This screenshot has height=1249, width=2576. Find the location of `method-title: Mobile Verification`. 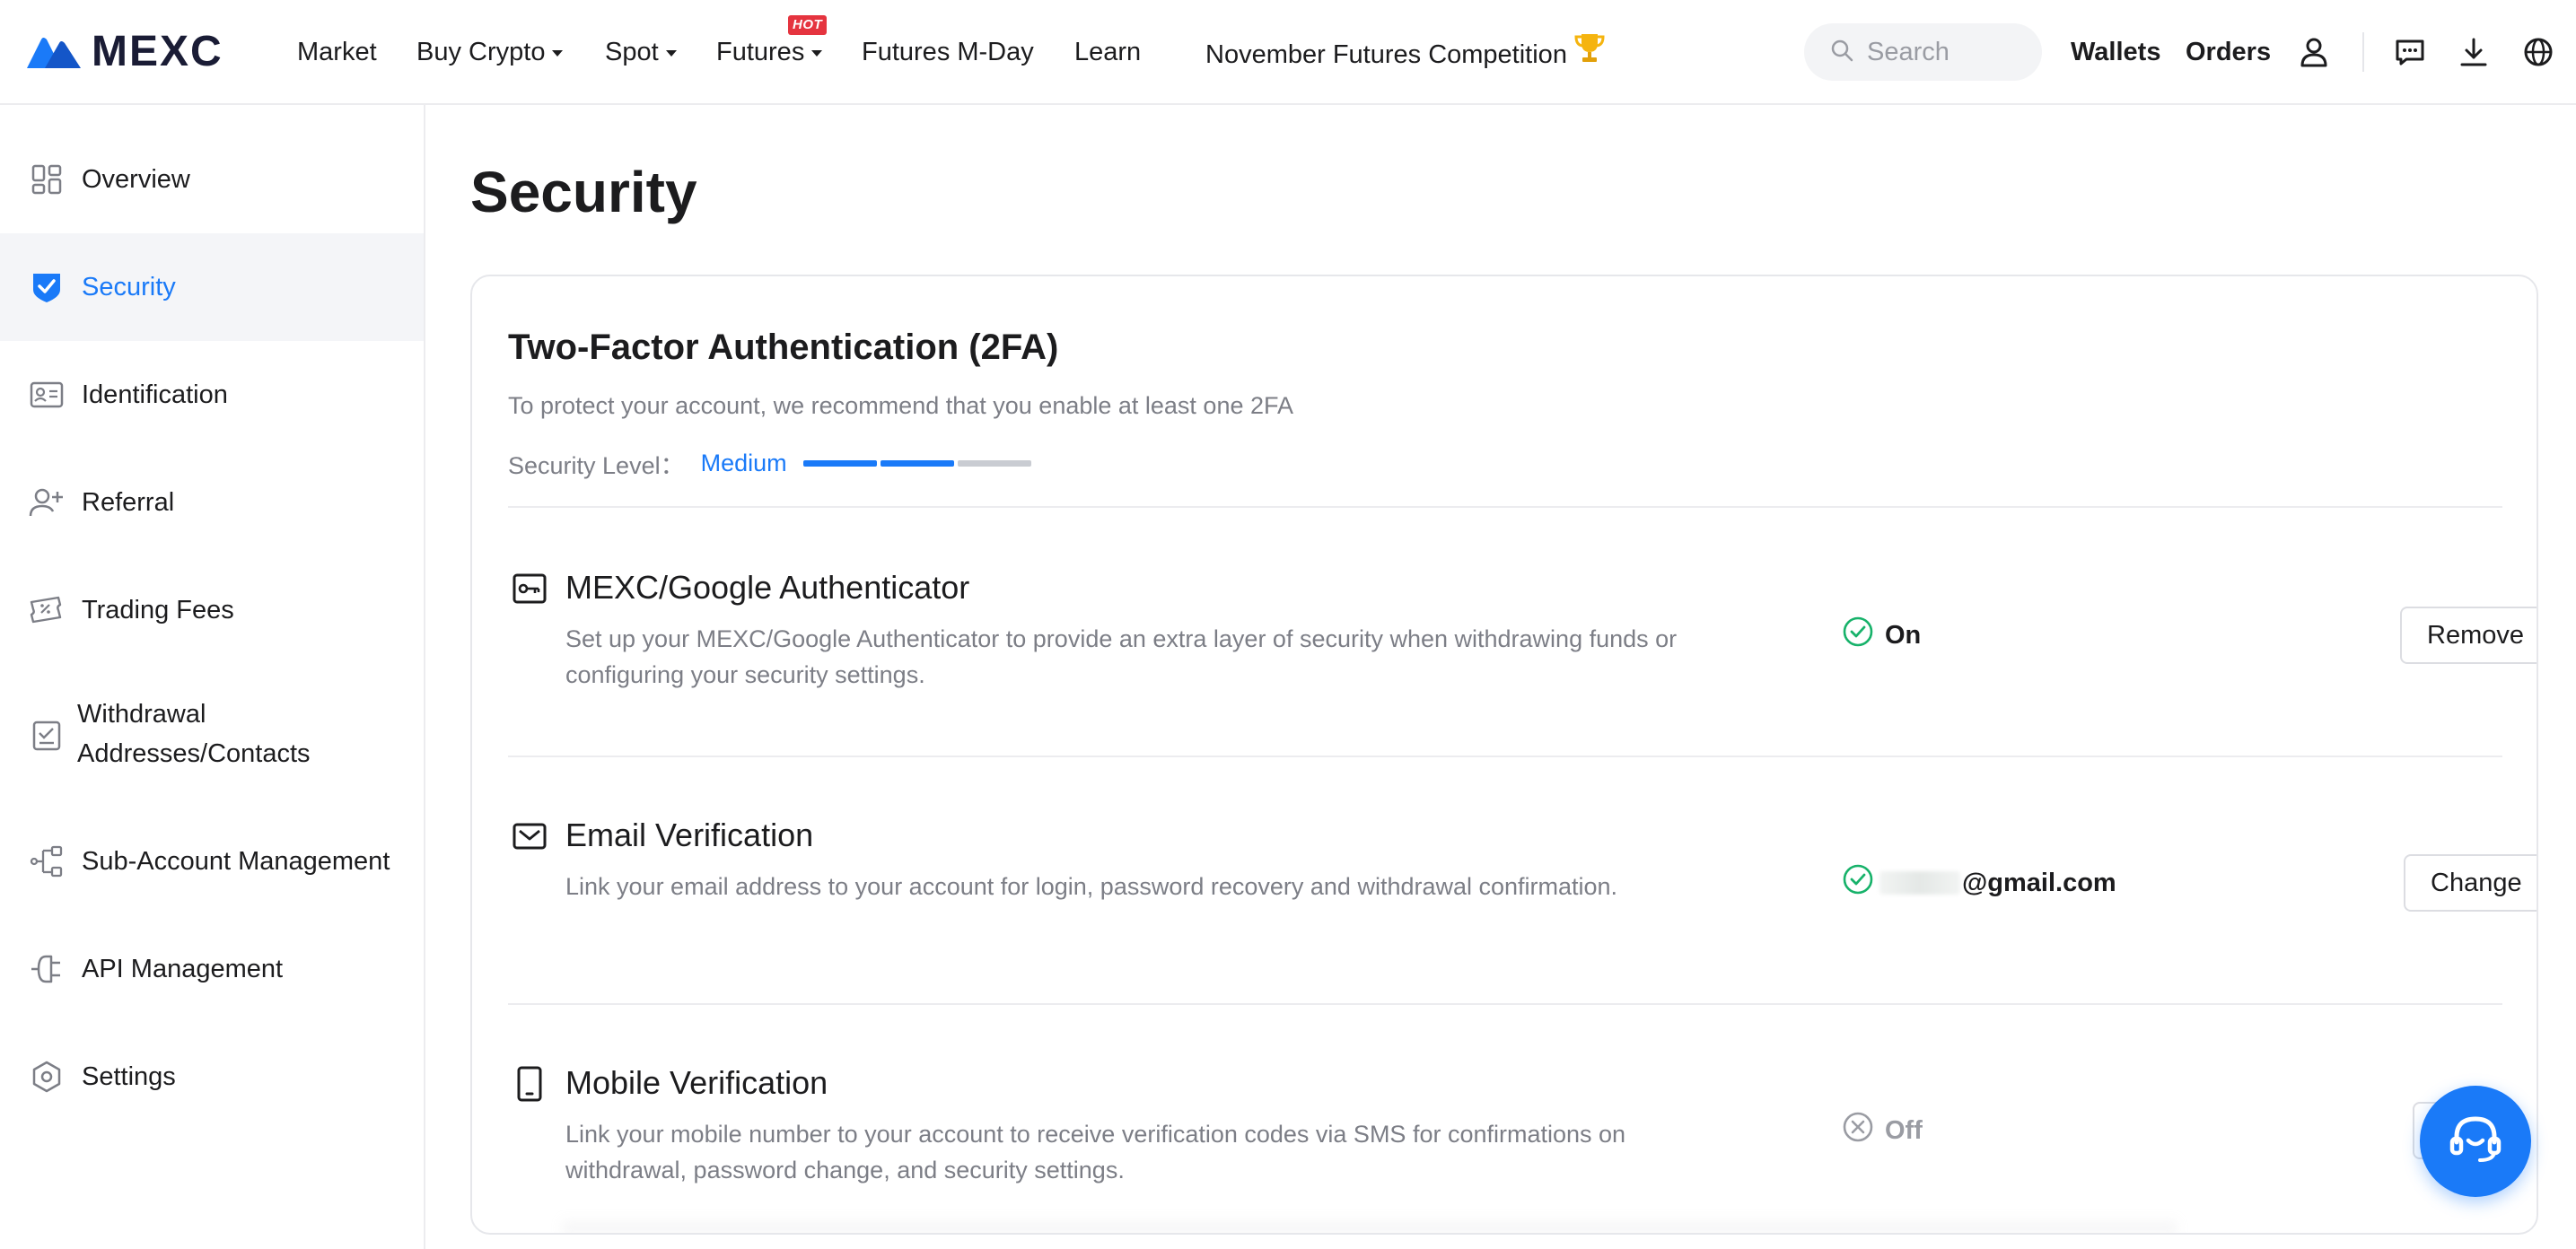

method-title: Mobile Verification is located at coordinates (696, 1083).